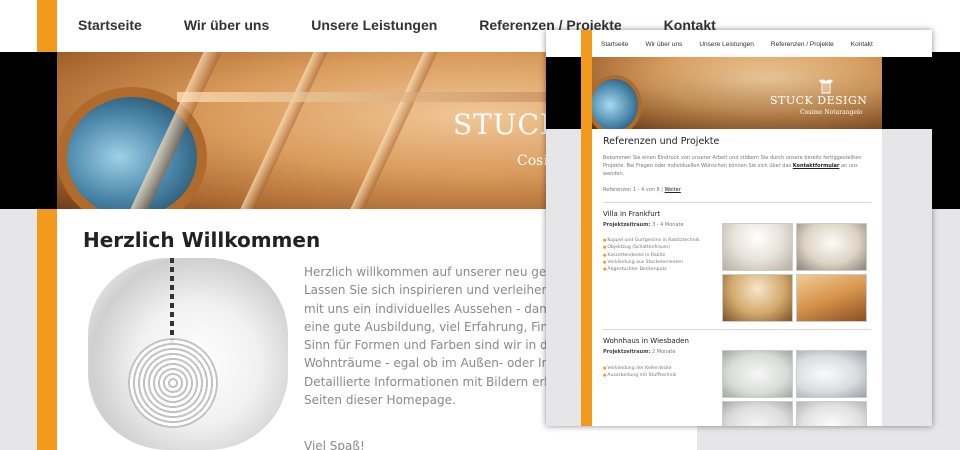 The width and height of the screenshot is (960, 450). I want to click on fg-project-feature: Ausarbeitung mit Stufftechnik, so click(639, 375).